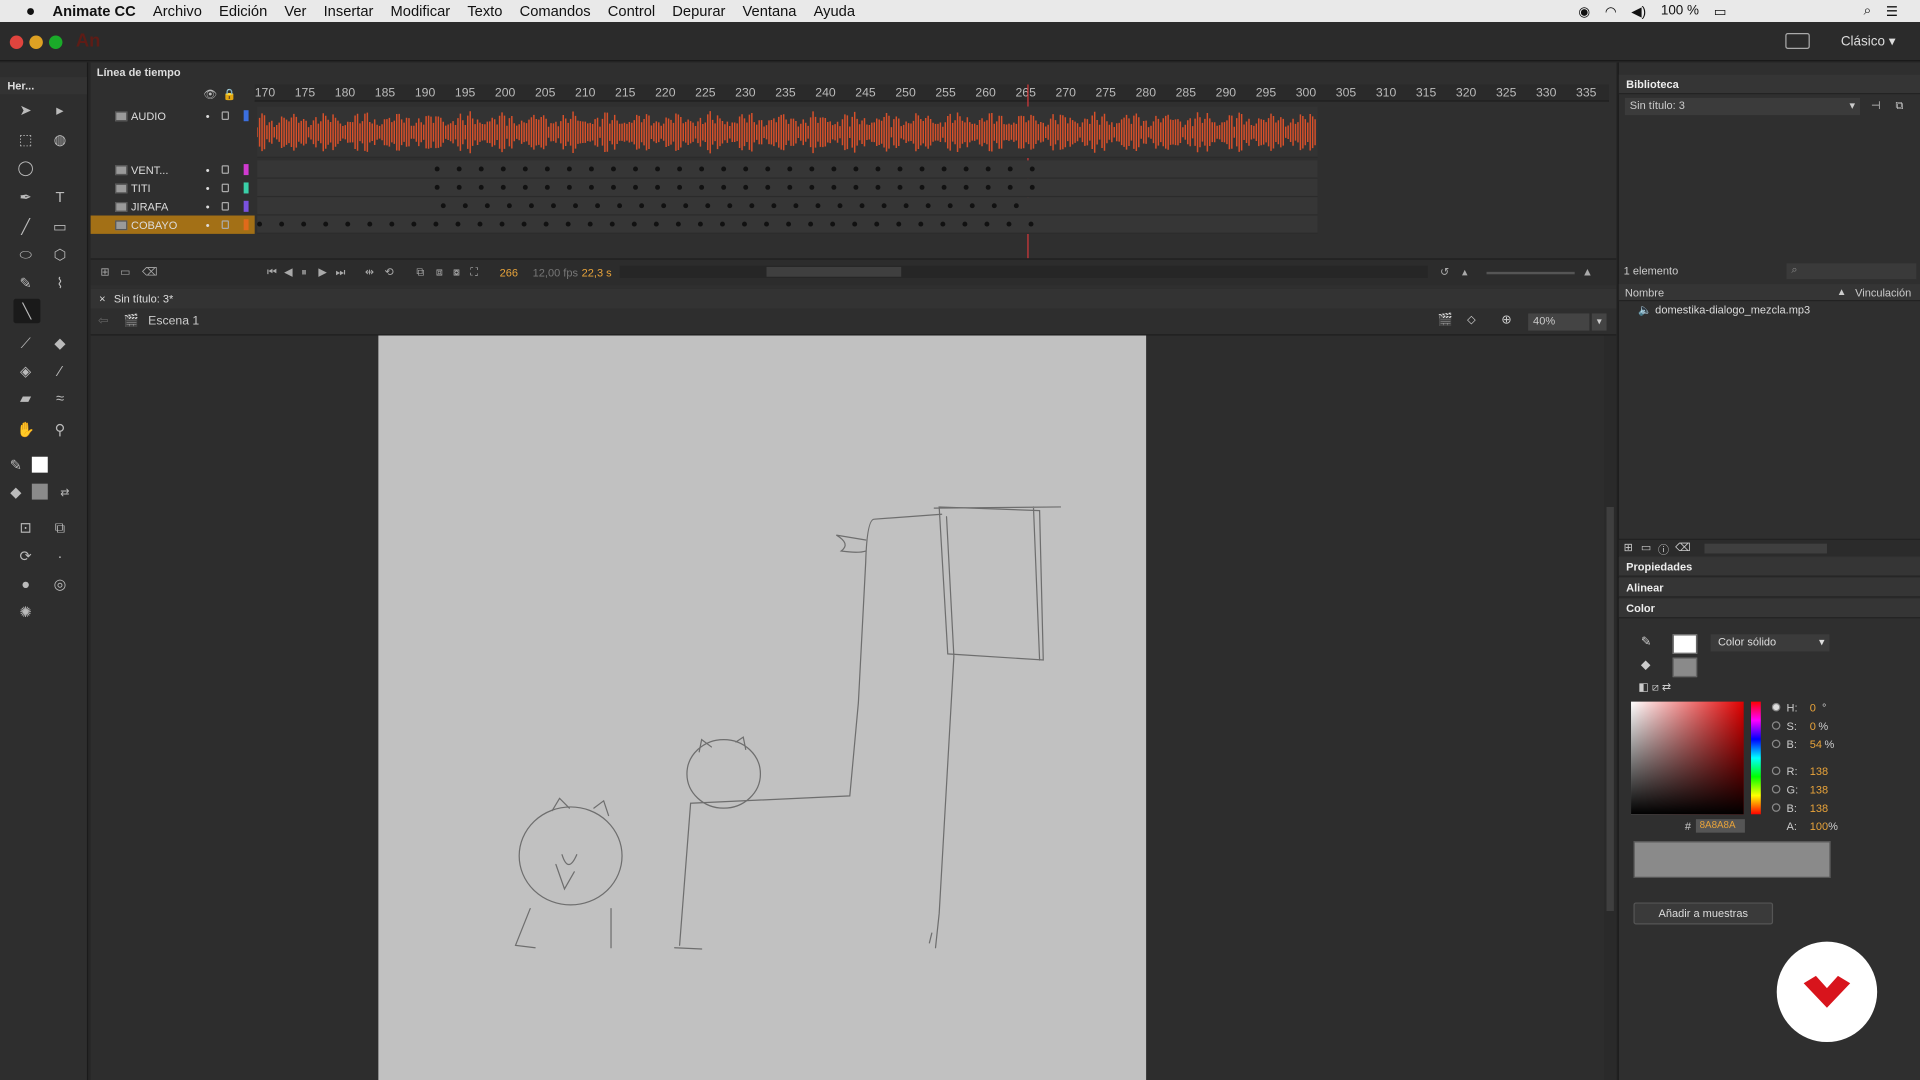  What do you see at coordinates (60, 140) in the screenshot?
I see `3d-rotation-icon: ◍` at bounding box center [60, 140].